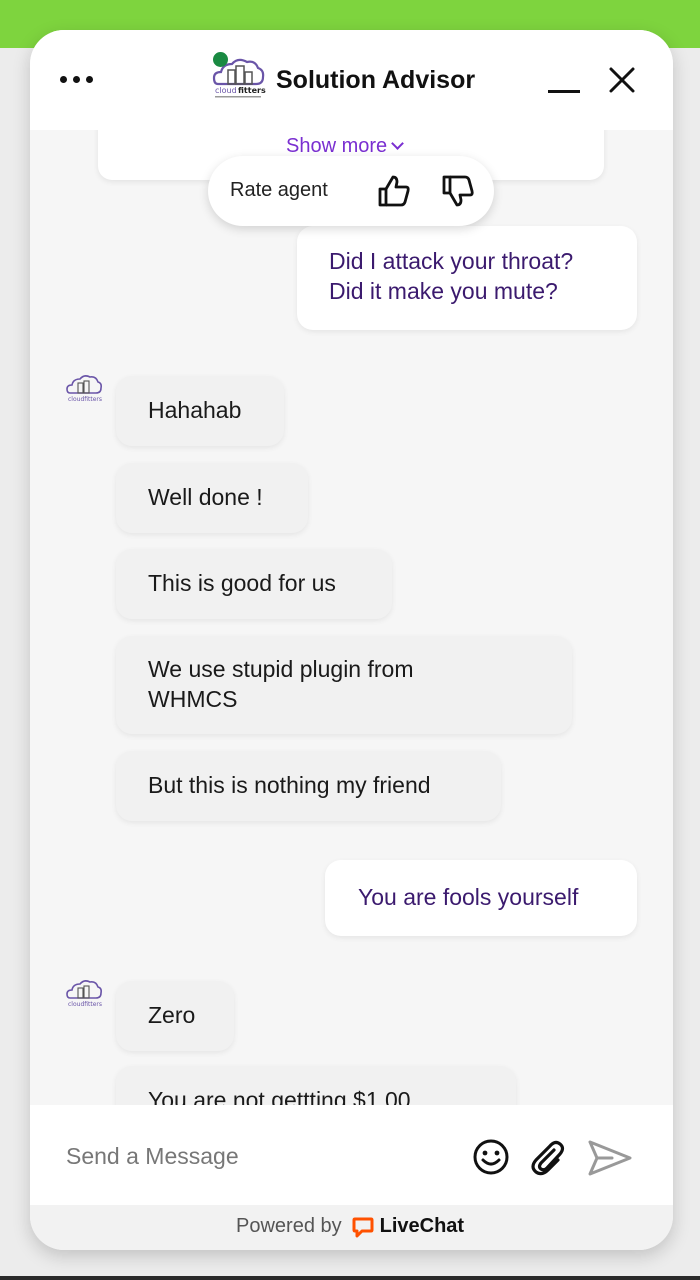  Describe the element at coordinates (220, 59) in the screenshot. I see `online-status-dot` at that location.